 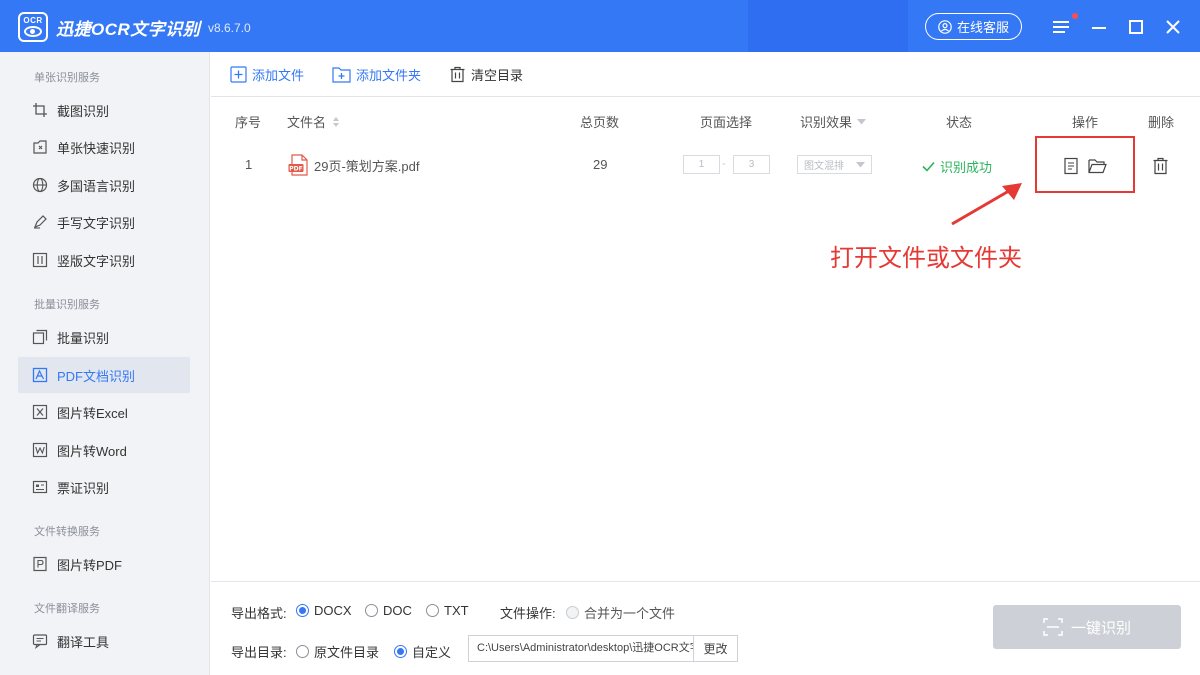 What do you see at coordinates (862, 121) in the screenshot?
I see `caret-down-icon` at bounding box center [862, 121].